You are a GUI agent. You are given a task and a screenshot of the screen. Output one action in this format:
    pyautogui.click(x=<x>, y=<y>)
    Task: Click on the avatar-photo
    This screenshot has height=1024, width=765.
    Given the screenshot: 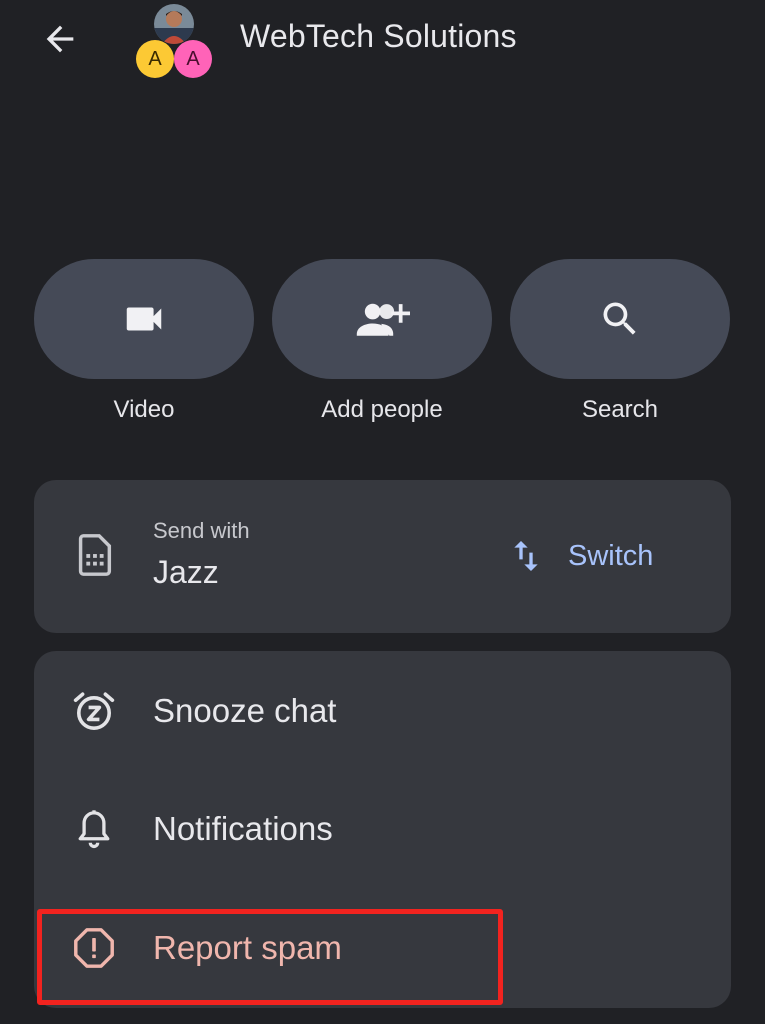 What is the action you would take?
    pyautogui.click(x=174, y=24)
    